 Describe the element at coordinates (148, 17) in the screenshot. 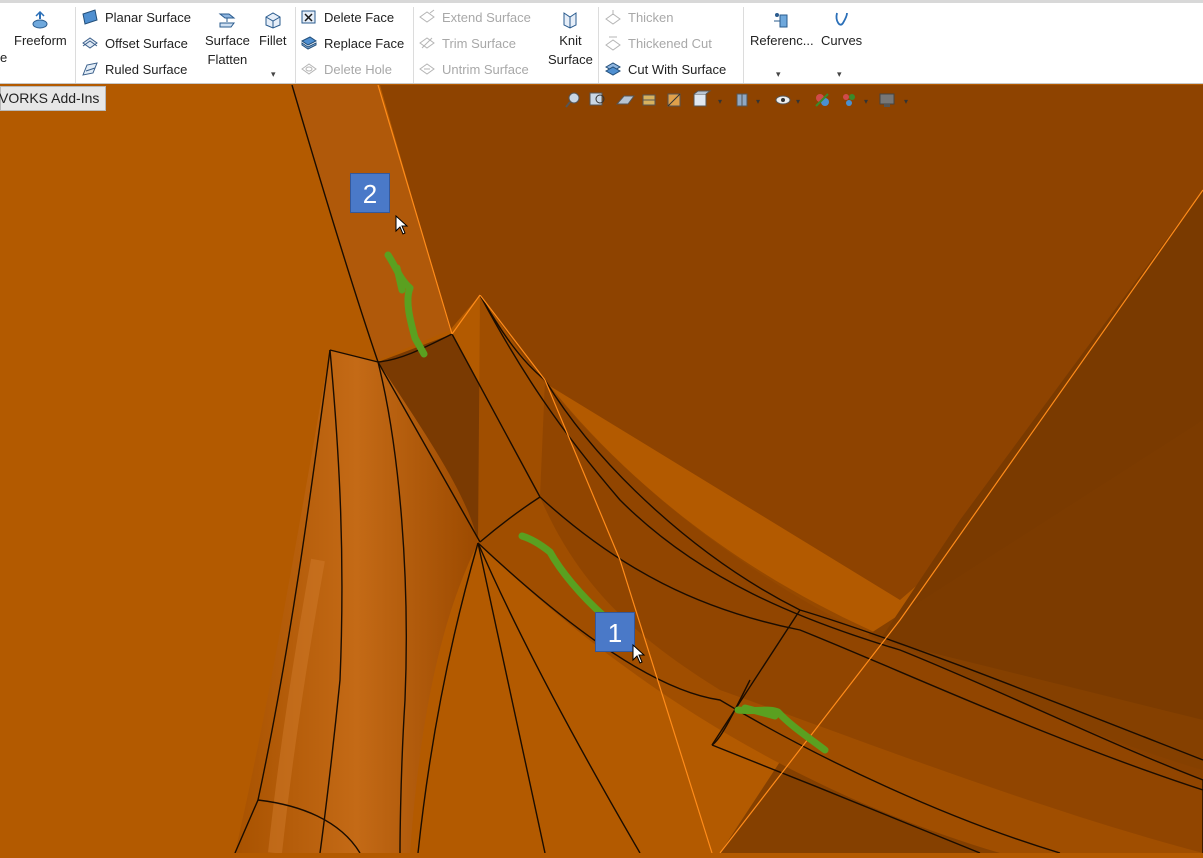

I see `planar-surface-label: Planar Surface` at that location.